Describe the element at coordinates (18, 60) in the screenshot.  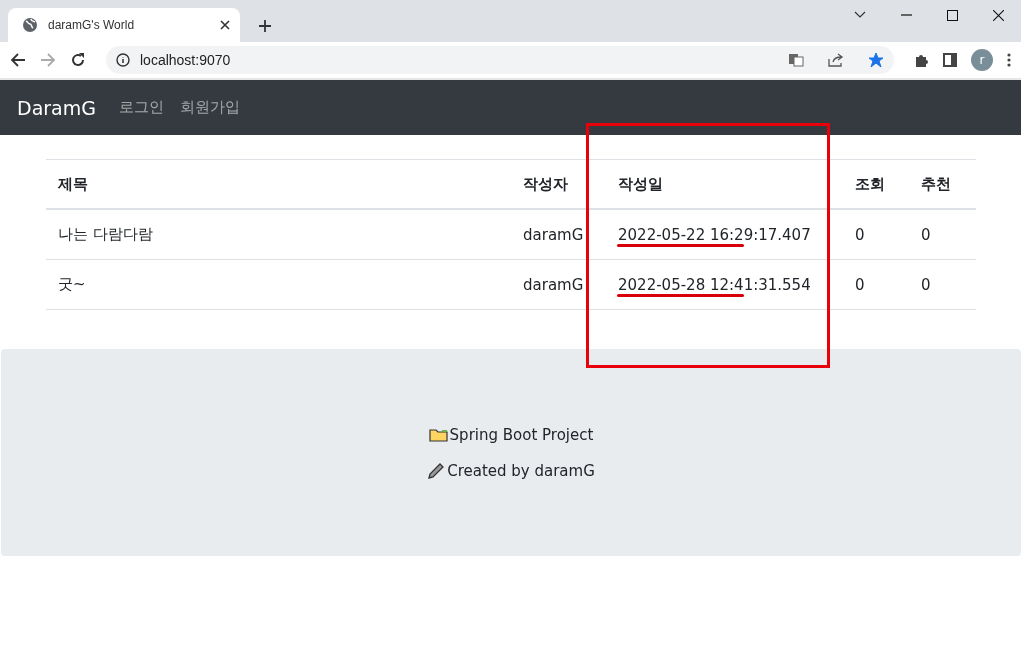
I see `back-icon` at that location.